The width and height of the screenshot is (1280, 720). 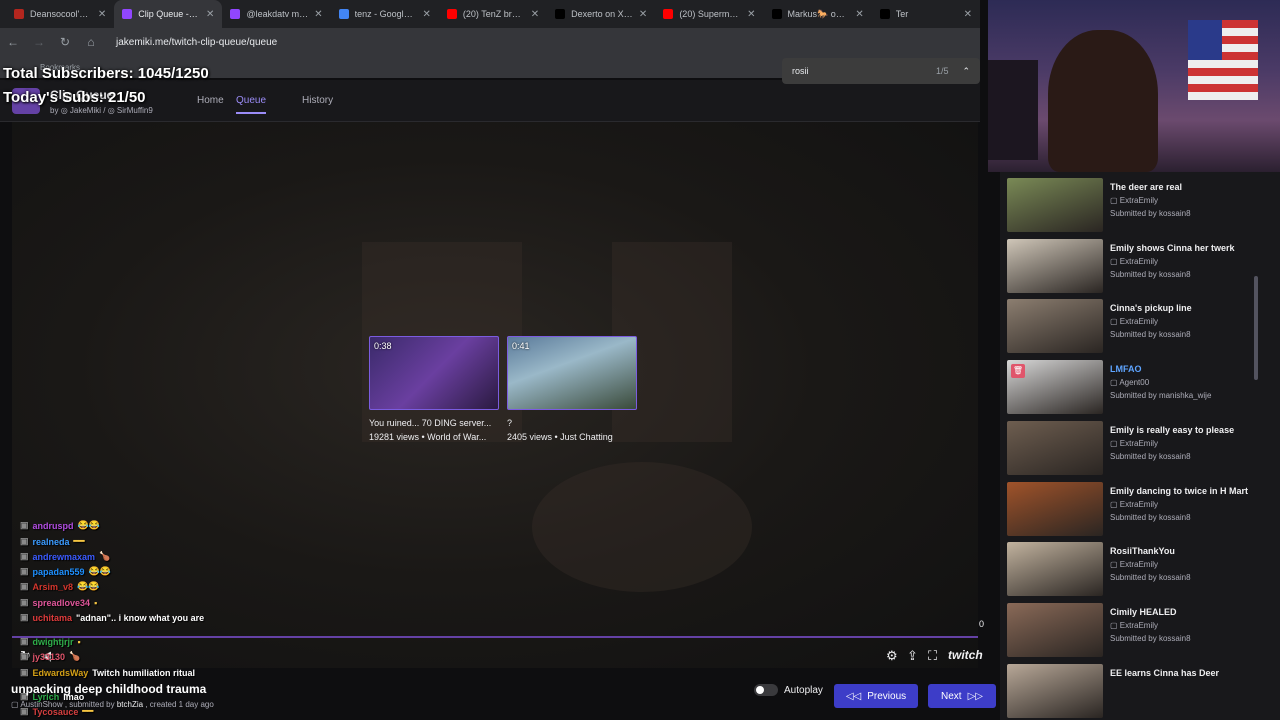 What do you see at coordinates (75, 656) in the screenshot?
I see `chat-emote: 🍗` at bounding box center [75, 656].